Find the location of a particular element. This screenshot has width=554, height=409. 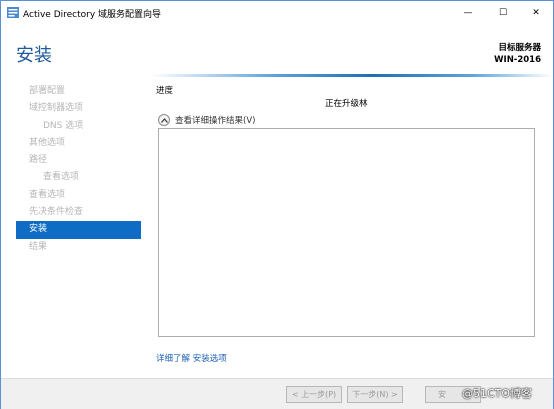

maximize-icon: ☐ is located at coordinates (503, 13).